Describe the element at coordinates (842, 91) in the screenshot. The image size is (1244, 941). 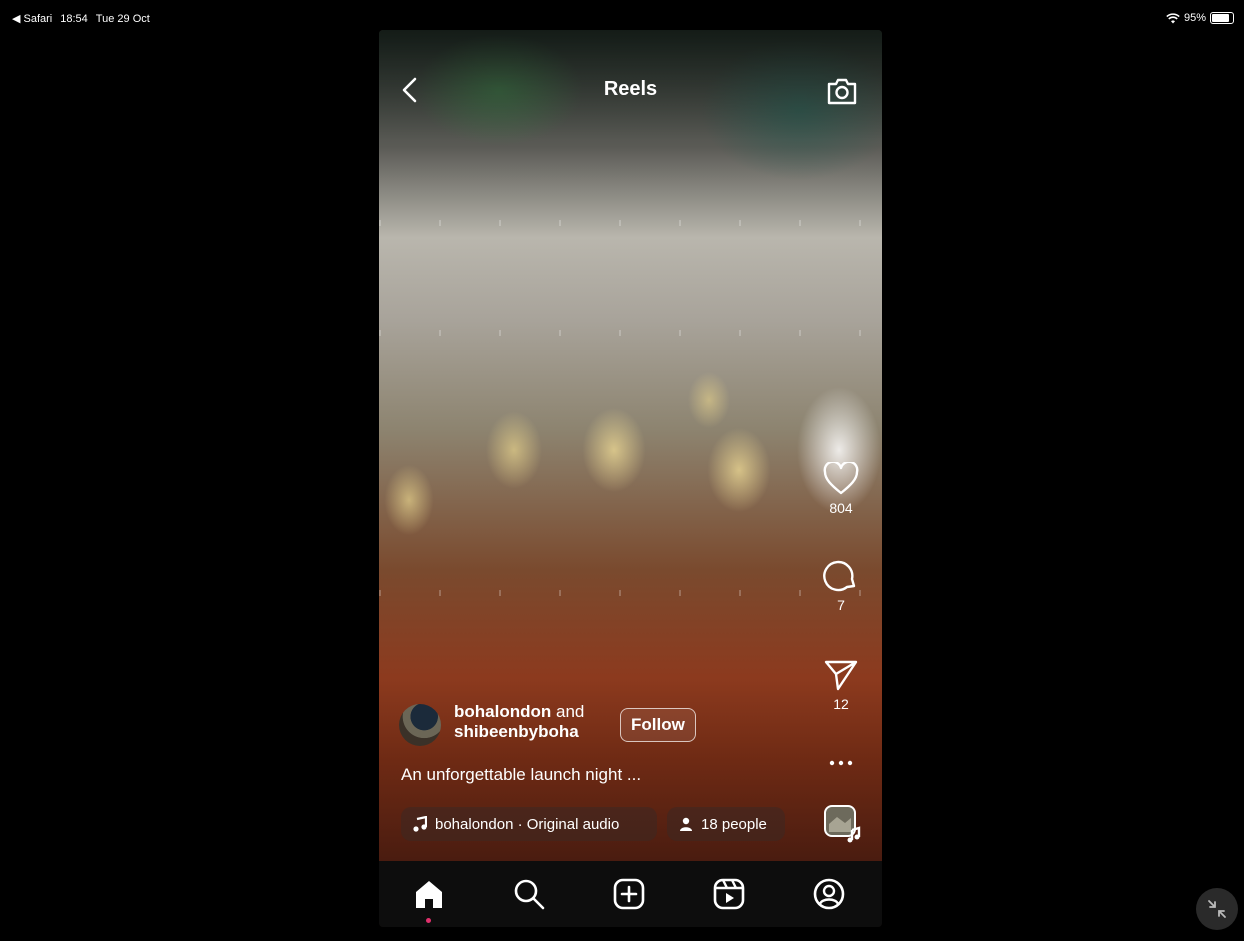
I see `camera-icon` at that location.